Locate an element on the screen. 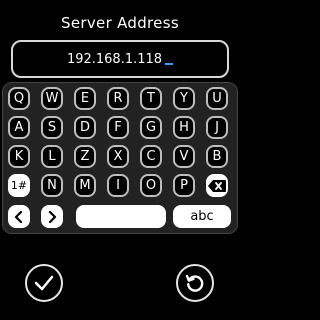  page-title: Server Address is located at coordinates (120, 23).